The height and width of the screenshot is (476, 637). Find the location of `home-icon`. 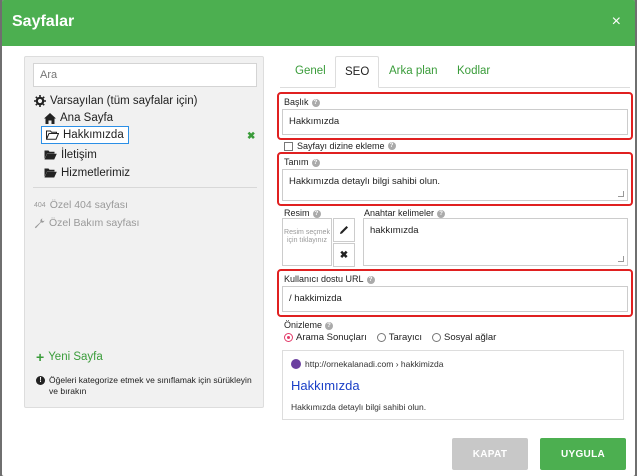

home-icon is located at coordinates (50, 118).